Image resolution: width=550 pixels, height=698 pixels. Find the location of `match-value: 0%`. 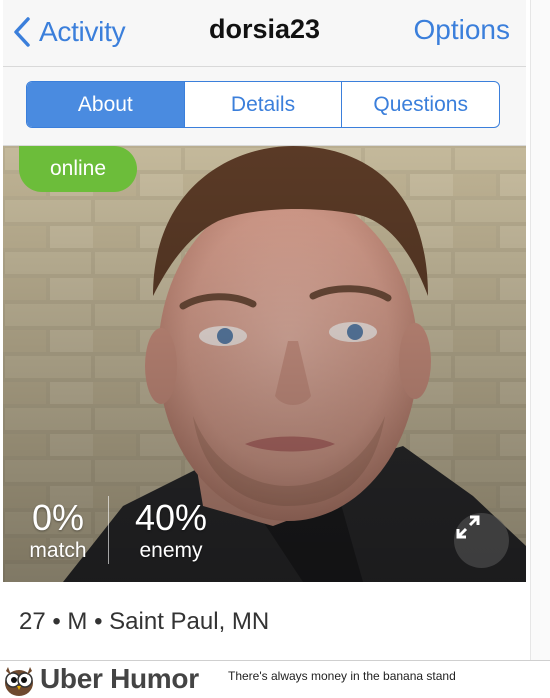

match-value: 0% is located at coordinates (58, 517).